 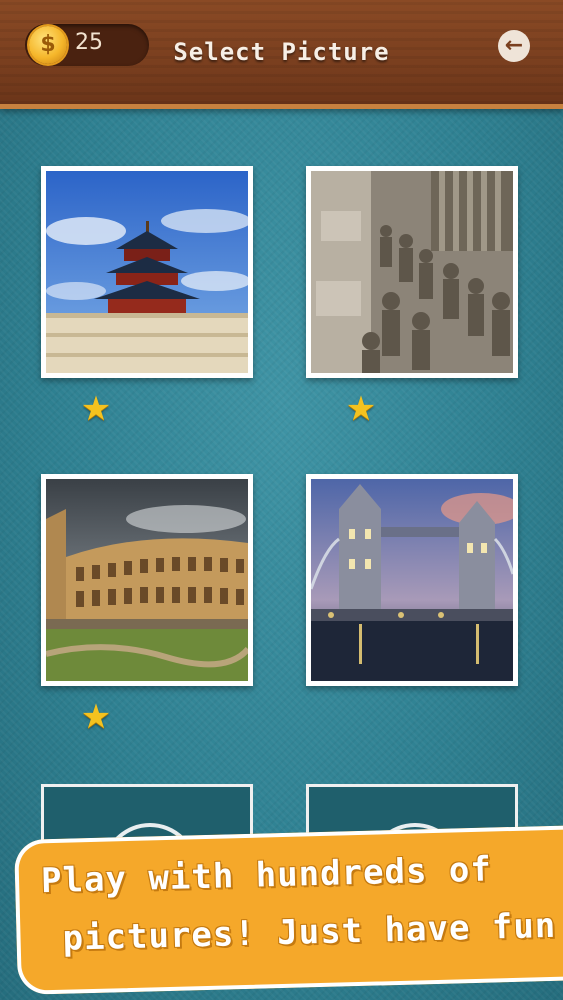 I want to click on picture-card-colosseum, so click(x=147, y=580).